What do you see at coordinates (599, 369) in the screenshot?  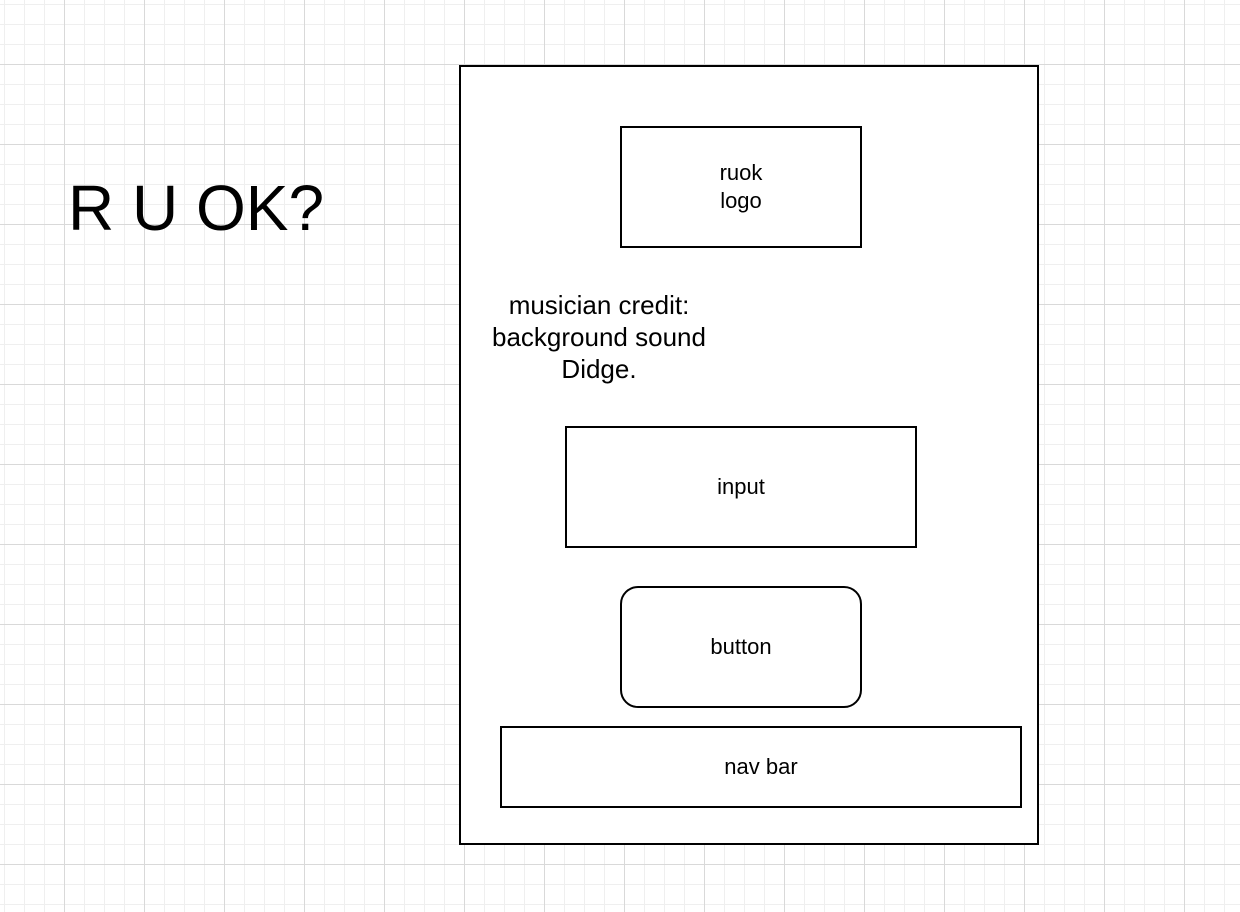 I see `credit-line-3: Didge.` at bounding box center [599, 369].